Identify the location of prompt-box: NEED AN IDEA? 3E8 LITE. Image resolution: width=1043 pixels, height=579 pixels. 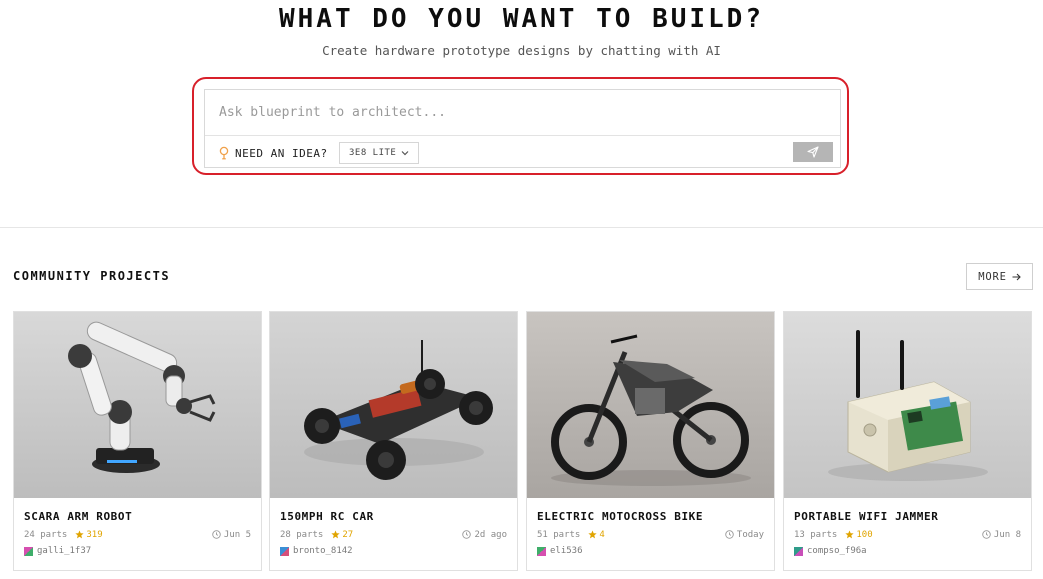
(522, 128).